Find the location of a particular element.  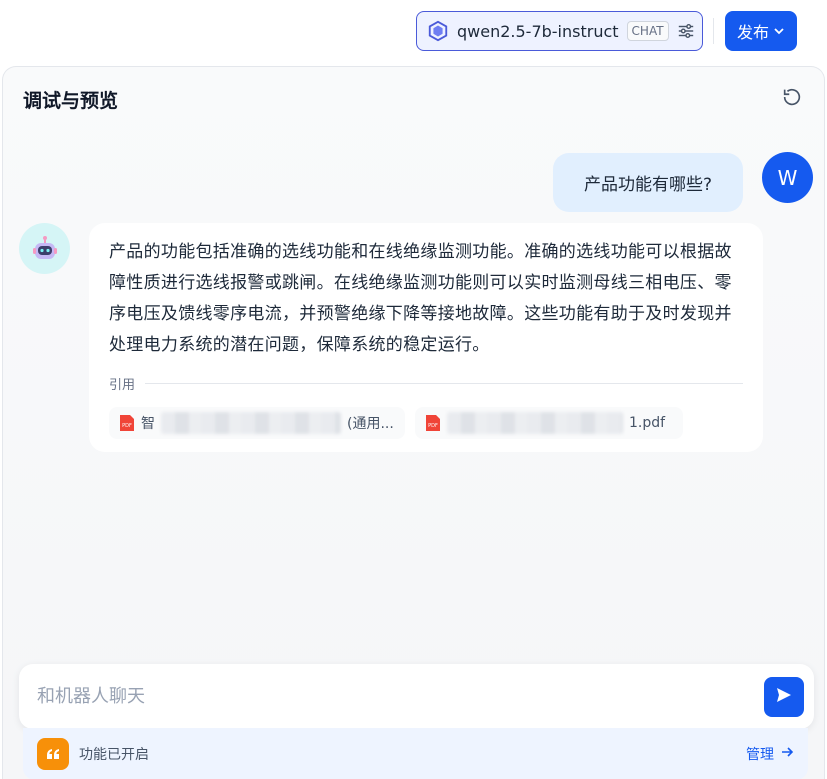

arrow-right-icon is located at coordinates (787, 754).